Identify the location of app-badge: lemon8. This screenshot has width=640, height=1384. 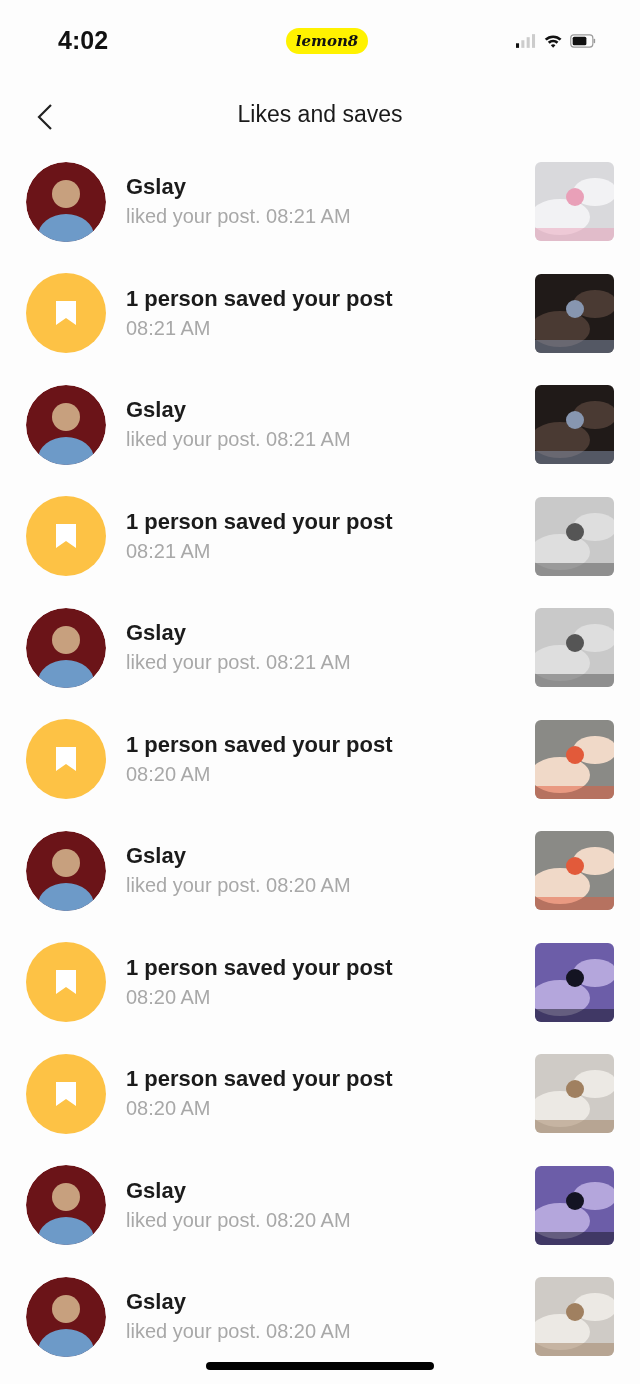
(327, 41).